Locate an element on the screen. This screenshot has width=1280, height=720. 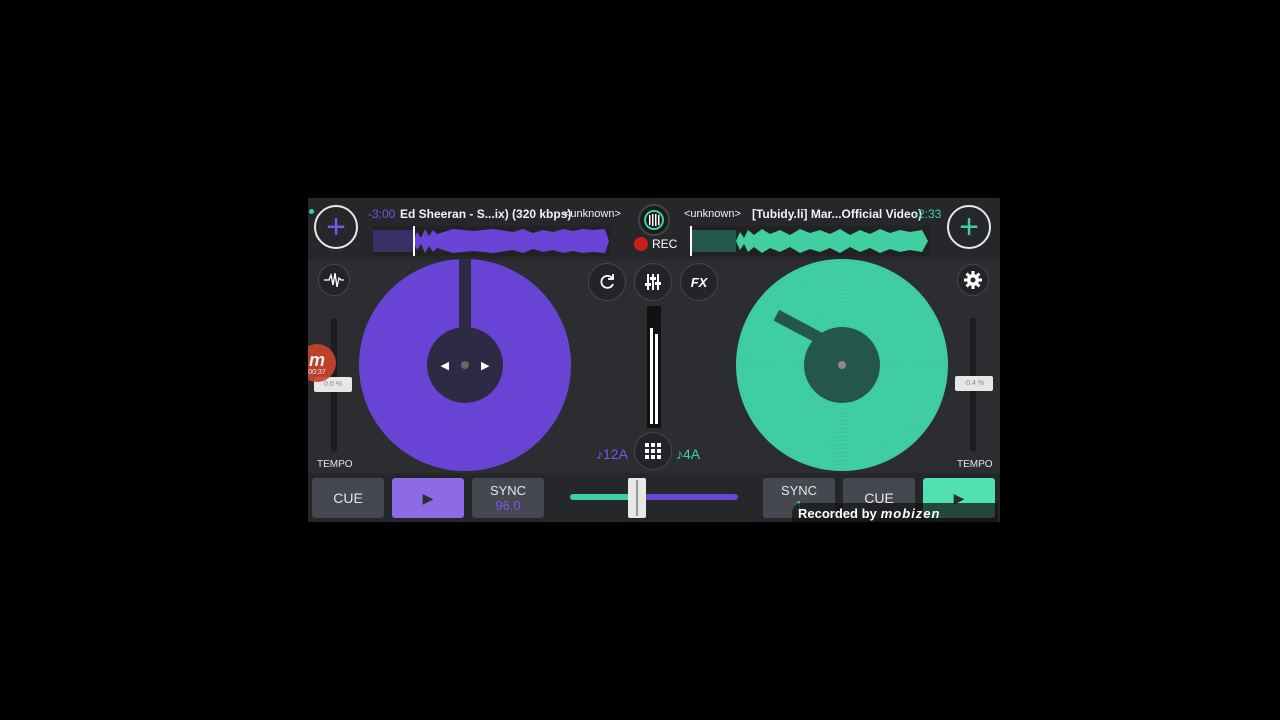
vinyl-logo-graphic is located at coordinates (654, 220).